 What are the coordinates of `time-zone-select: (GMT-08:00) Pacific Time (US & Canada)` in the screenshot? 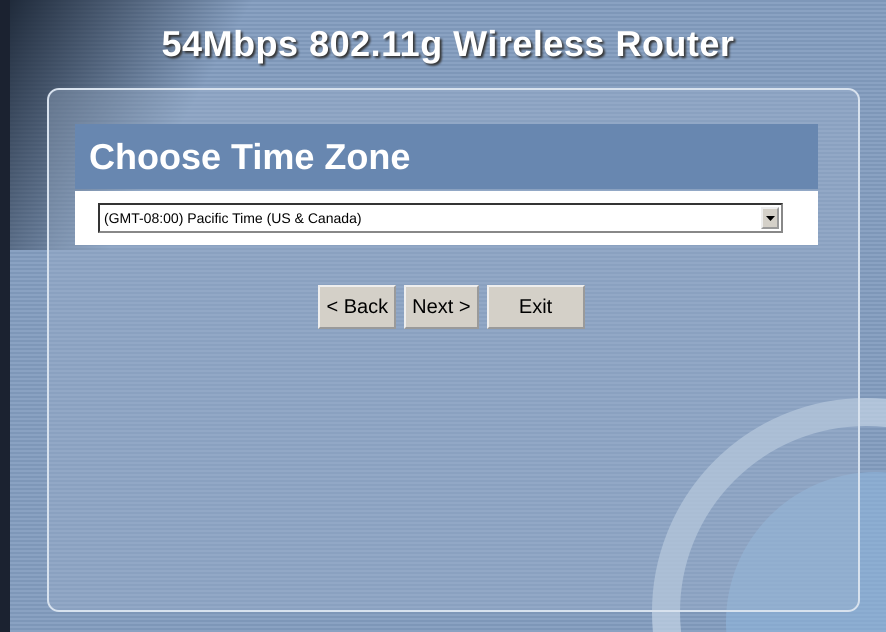 It's located at (440, 218).